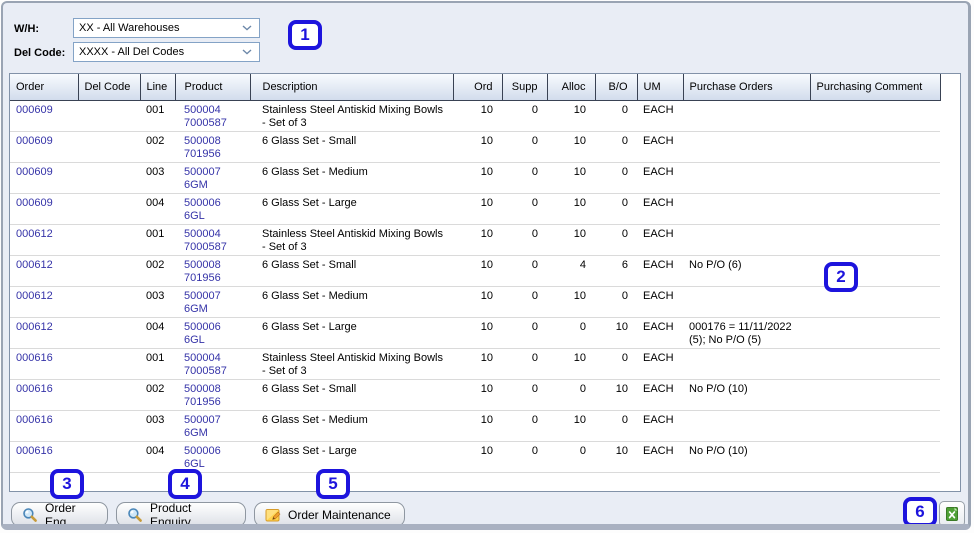  What do you see at coordinates (213, 87) in the screenshot?
I see `column-header-product: Product` at bounding box center [213, 87].